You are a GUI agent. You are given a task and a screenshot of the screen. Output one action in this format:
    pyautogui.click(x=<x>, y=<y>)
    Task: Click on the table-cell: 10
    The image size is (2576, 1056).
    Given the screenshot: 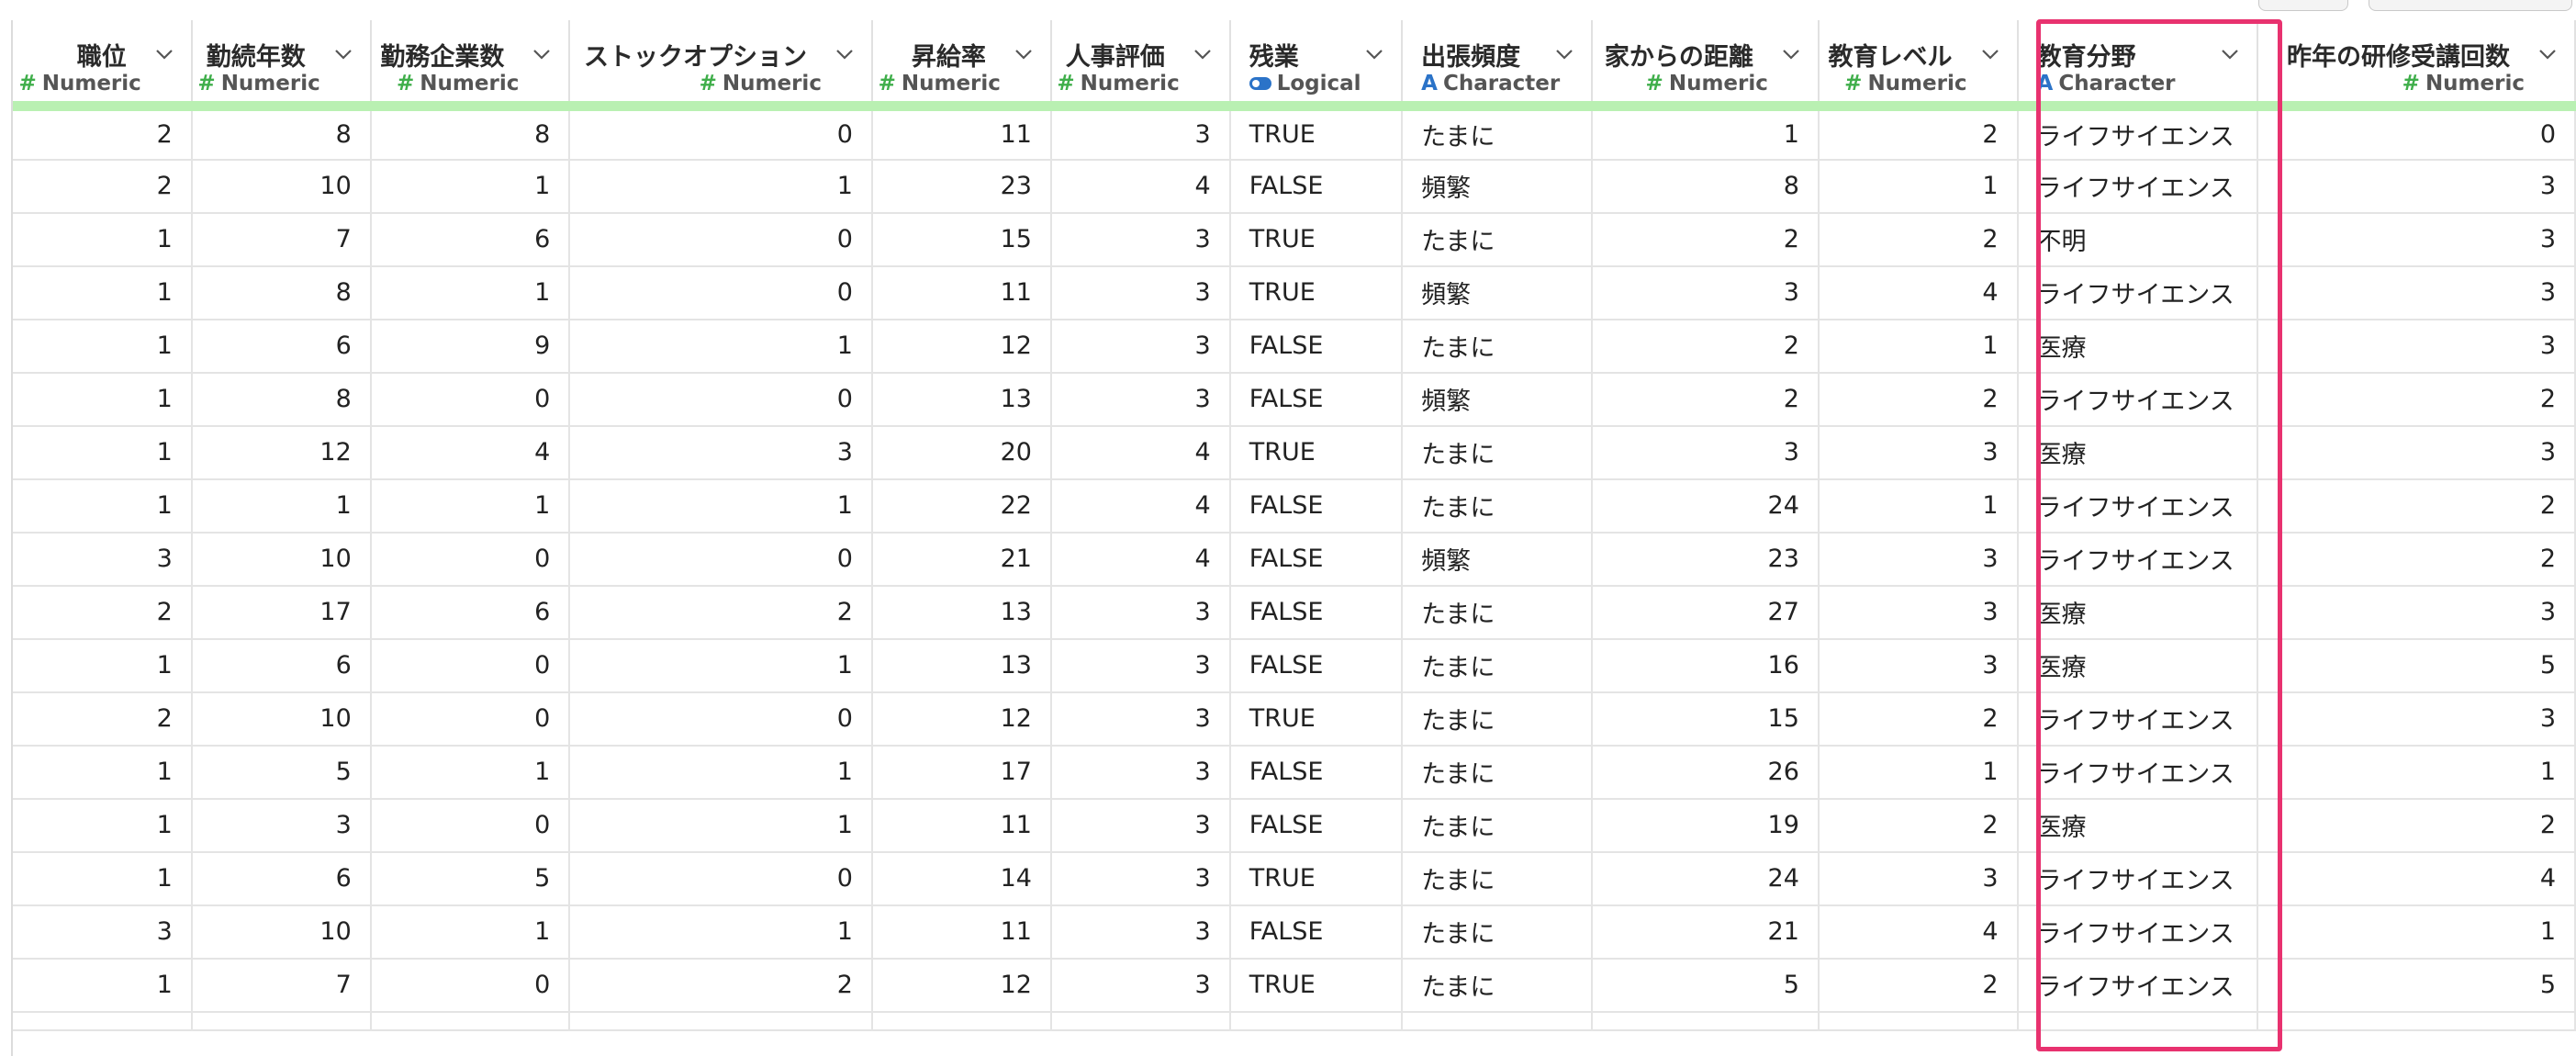 What is the action you would take?
    pyautogui.click(x=281, y=186)
    